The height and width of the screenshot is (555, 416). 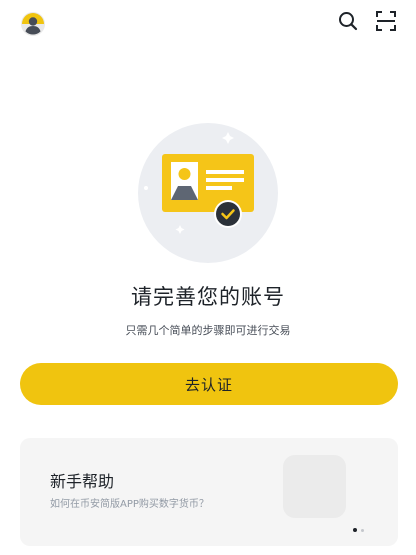 I want to click on scan-icon, so click(x=386, y=21).